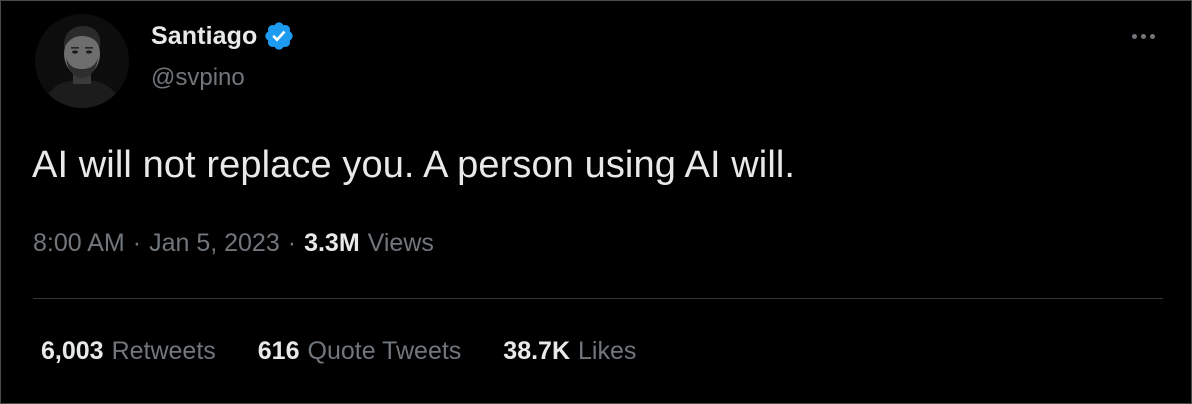 The width and height of the screenshot is (1192, 404). What do you see at coordinates (223, 56) in the screenshot?
I see `author-block: Santiago @svpino` at bounding box center [223, 56].